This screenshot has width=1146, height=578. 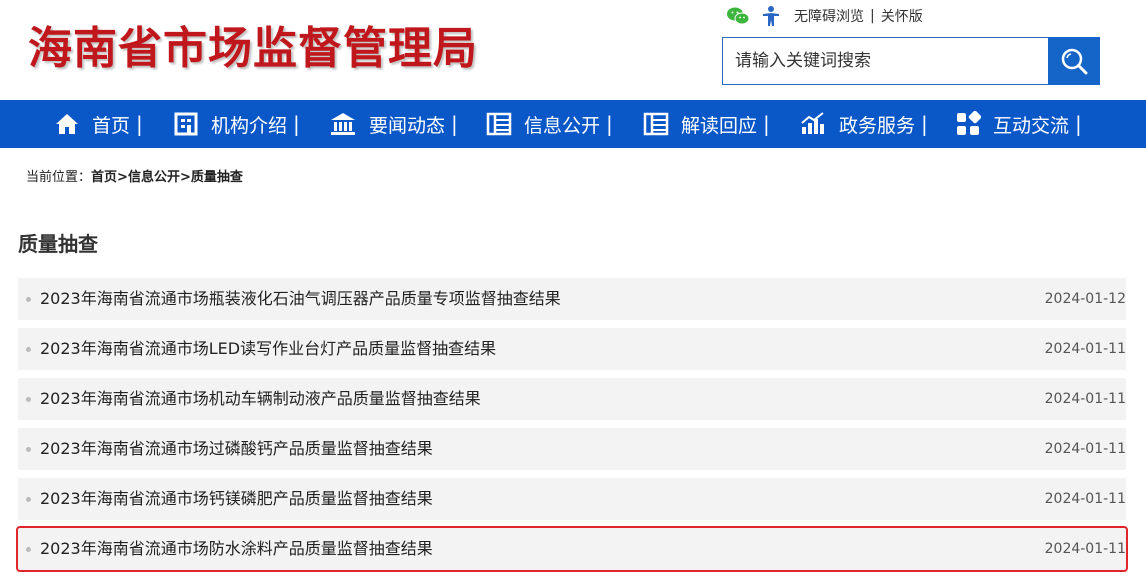 What do you see at coordinates (236, 499) in the screenshot?
I see `article-title: 2023年海南省流通市场钙镁磷肥产品质量监督抽查结果` at bounding box center [236, 499].